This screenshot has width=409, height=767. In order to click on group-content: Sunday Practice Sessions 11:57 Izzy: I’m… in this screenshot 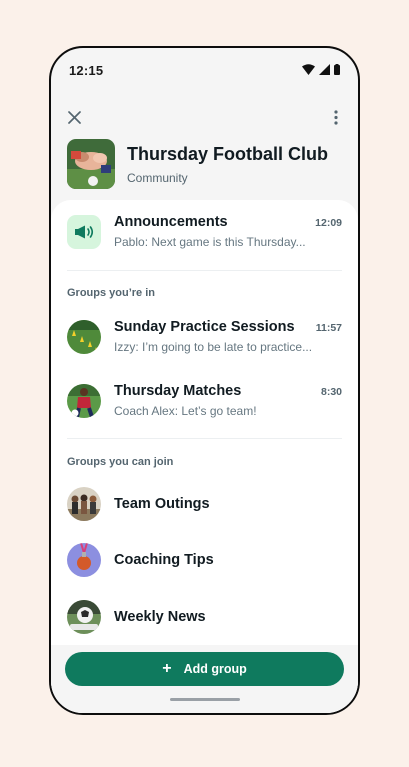, I will do `click(228, 336)`.